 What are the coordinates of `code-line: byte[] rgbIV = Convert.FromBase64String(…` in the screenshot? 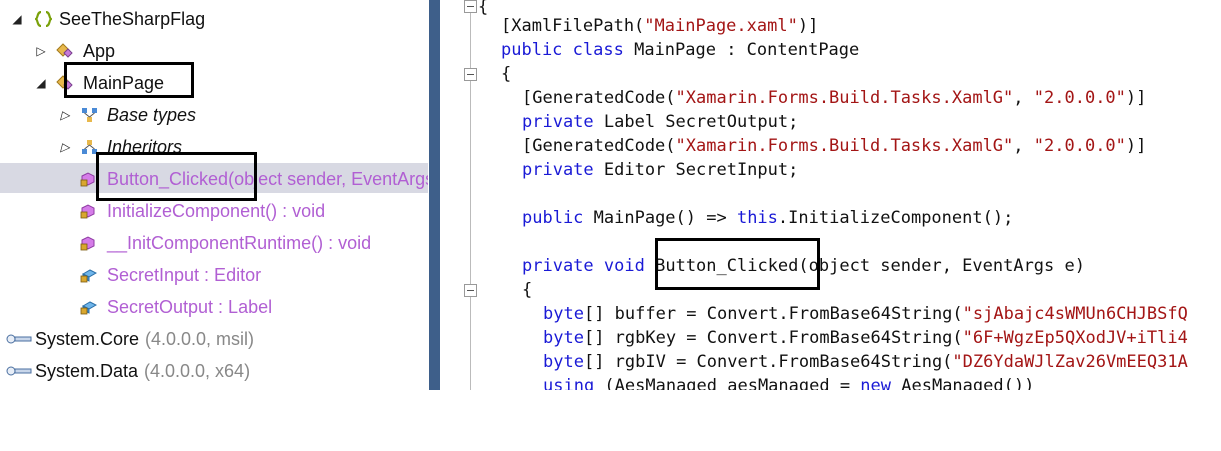 It's located at (865, 362).